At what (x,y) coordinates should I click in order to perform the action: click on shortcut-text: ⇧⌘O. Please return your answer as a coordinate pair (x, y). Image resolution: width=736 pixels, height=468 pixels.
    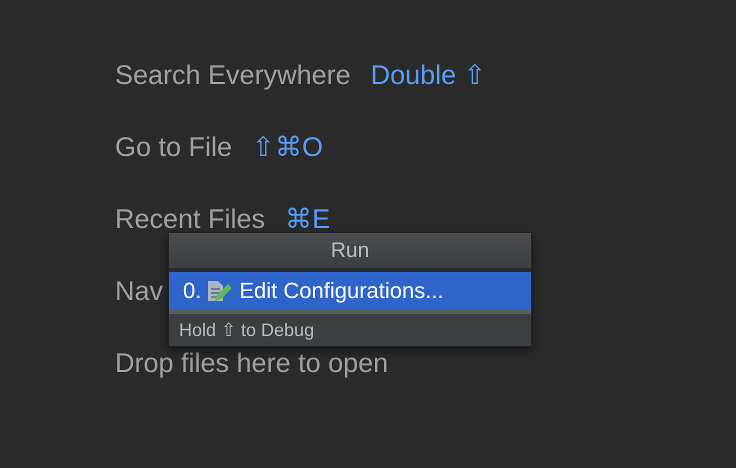
    Looking at the image, I should click on (288, 147).